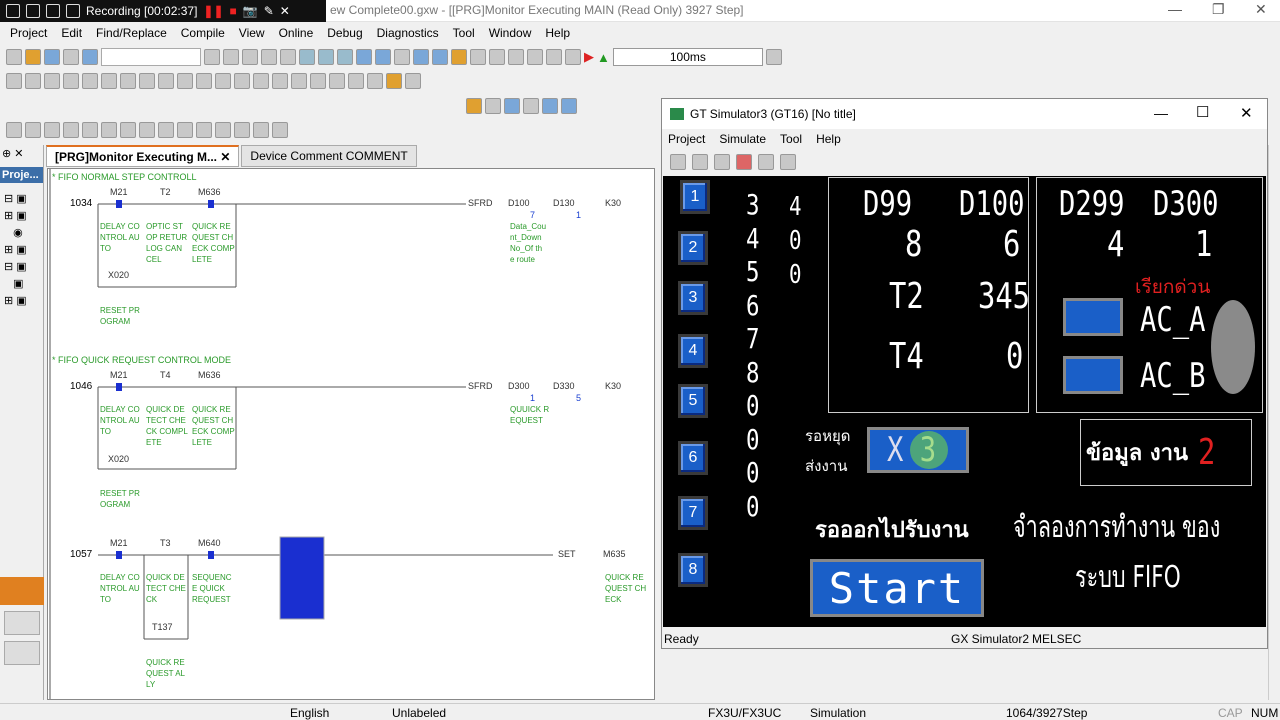  Describe the element at coordinates (231, 57) in the screenshot. I see `copy-icon` at that location.